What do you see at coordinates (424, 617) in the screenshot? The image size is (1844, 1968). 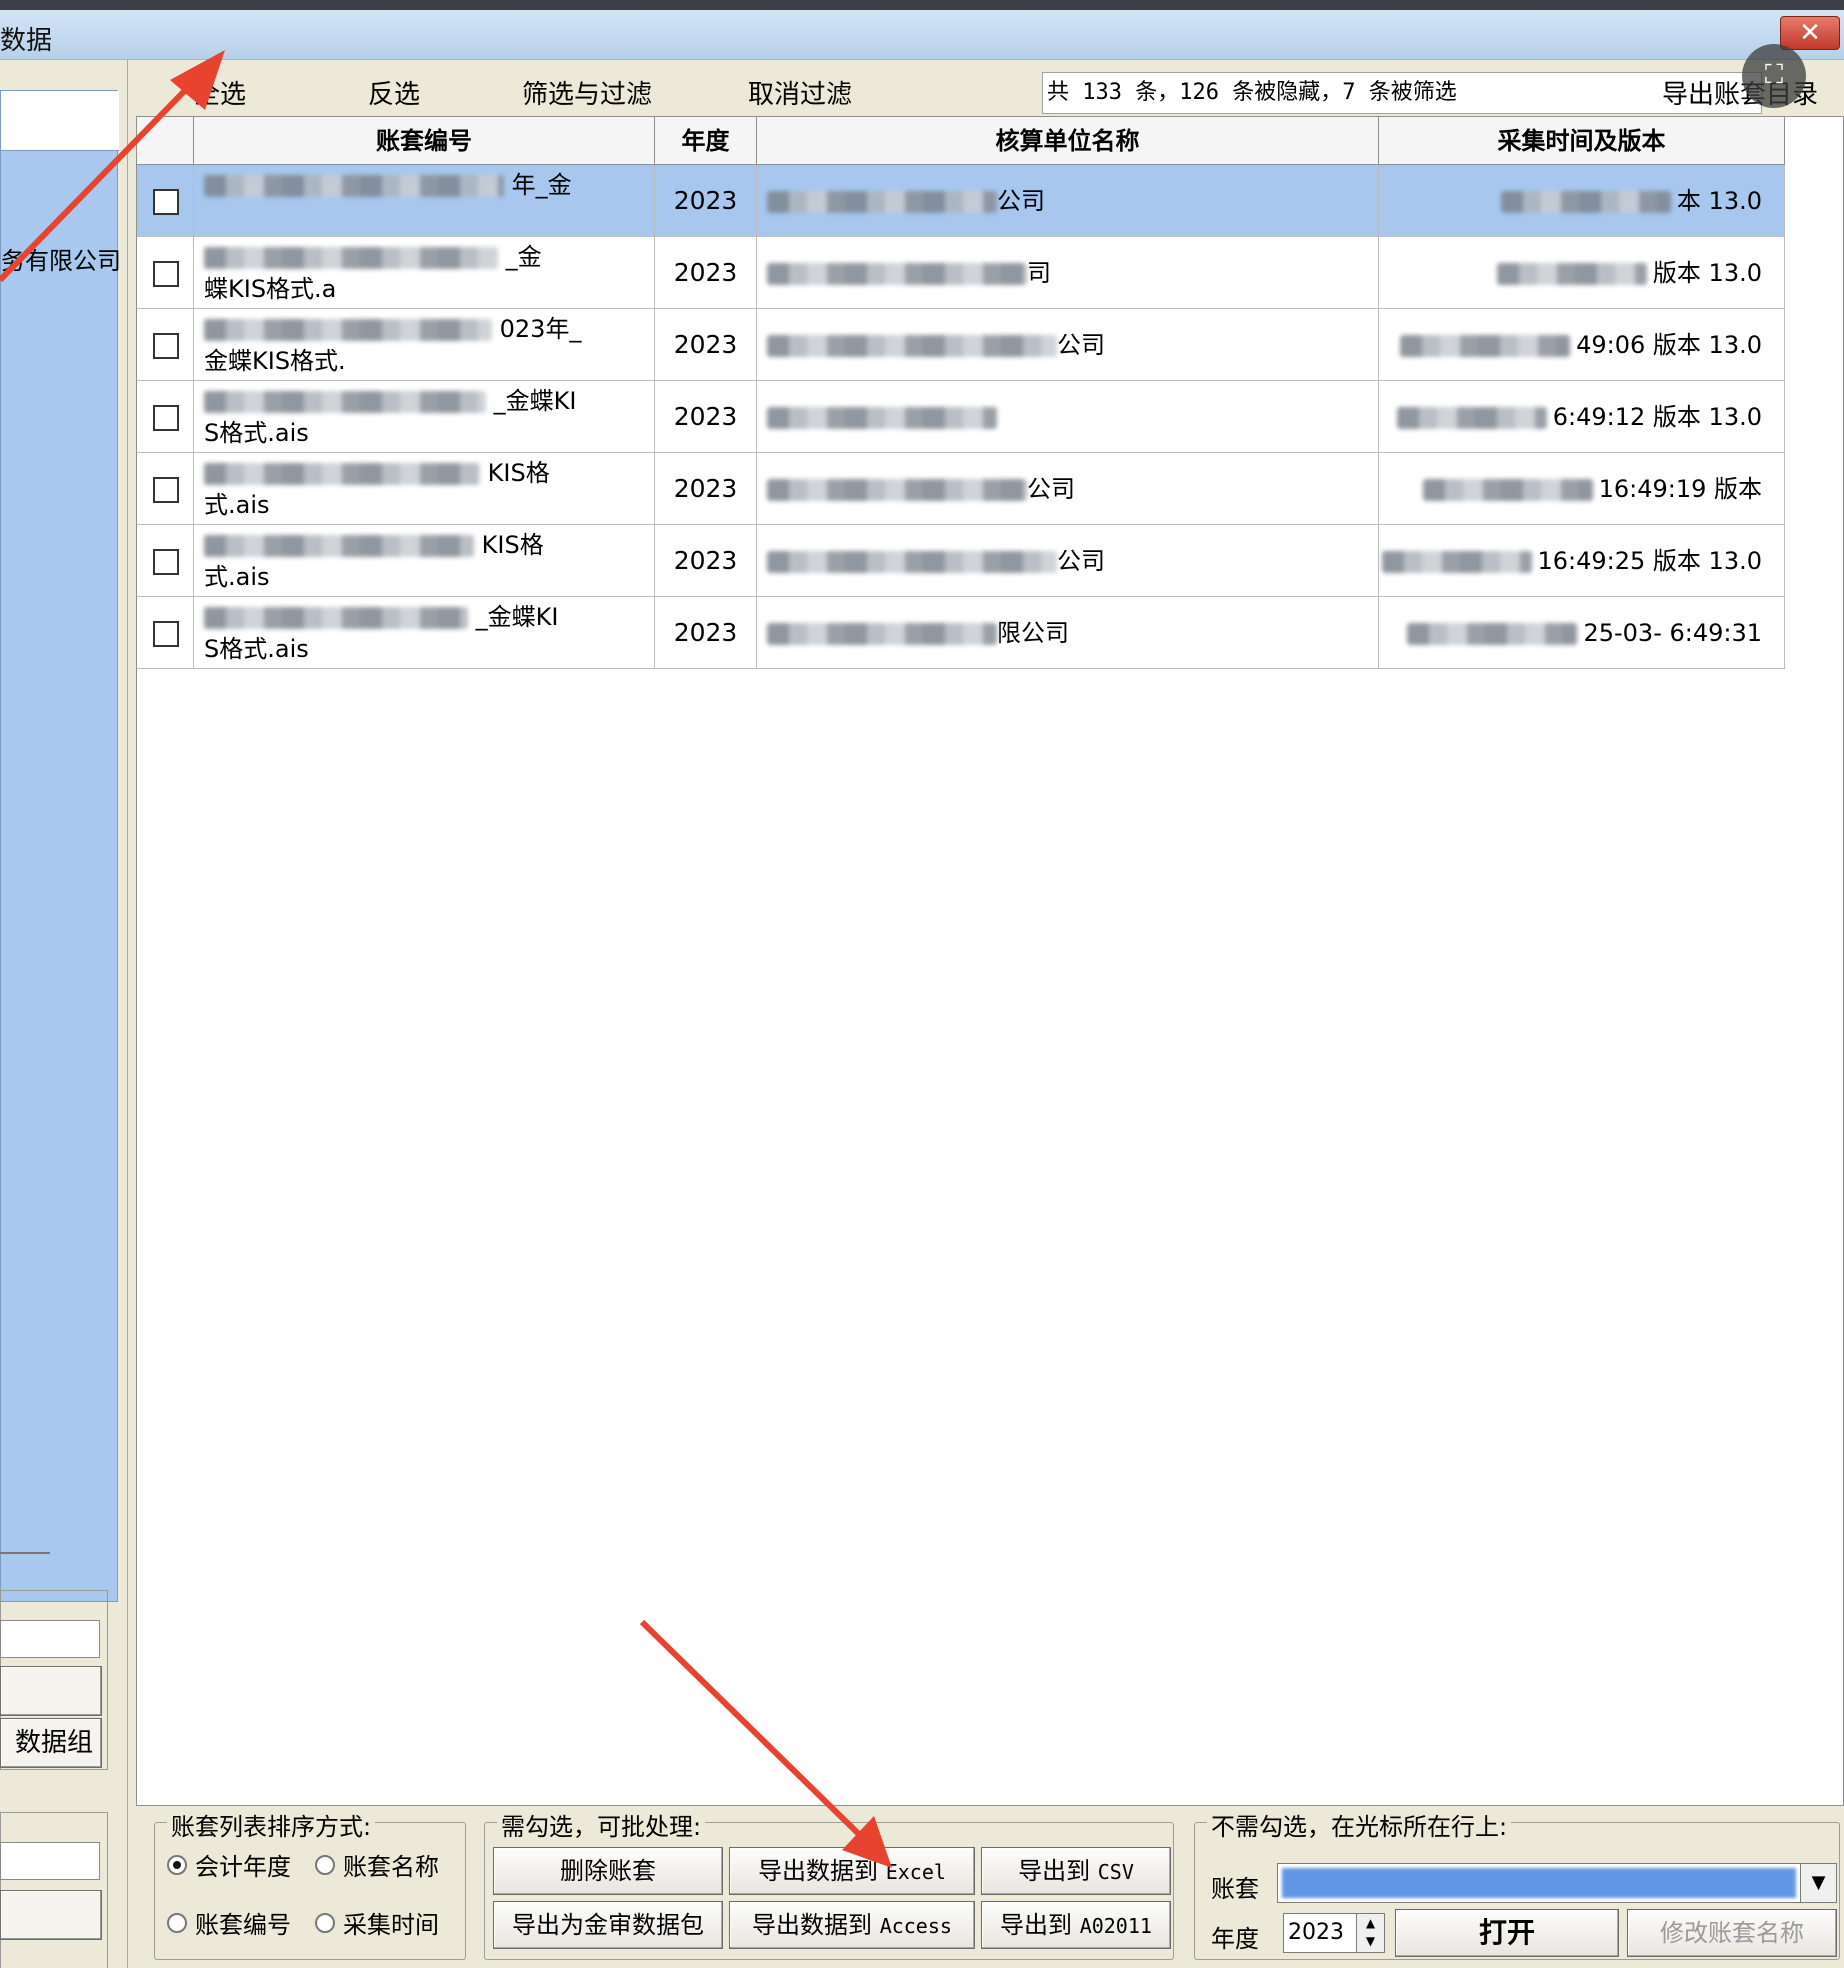 I see `code-line-1: _金蝶KI` at bounding box center [424, 617].